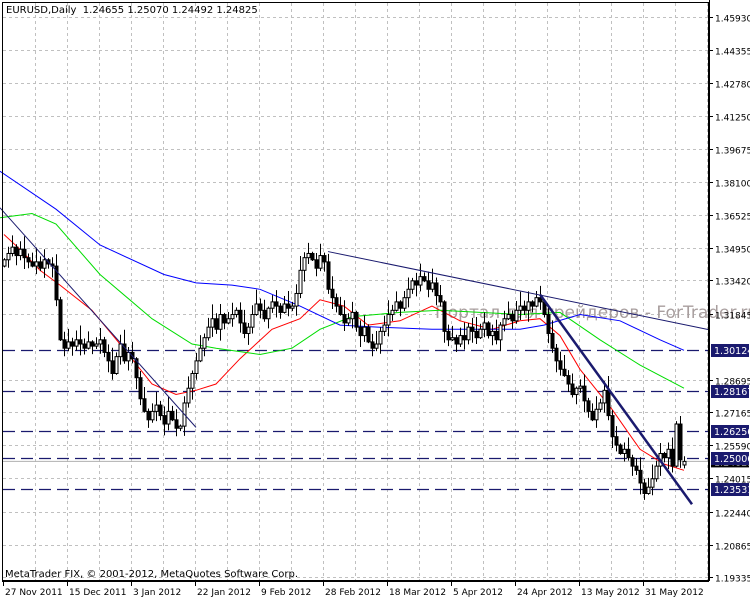 This screenshot has width=750, height=600. Describe the element at coordinates (732, 548) in the screenshot. I see `price-tick-label: 1.20865` at that location.